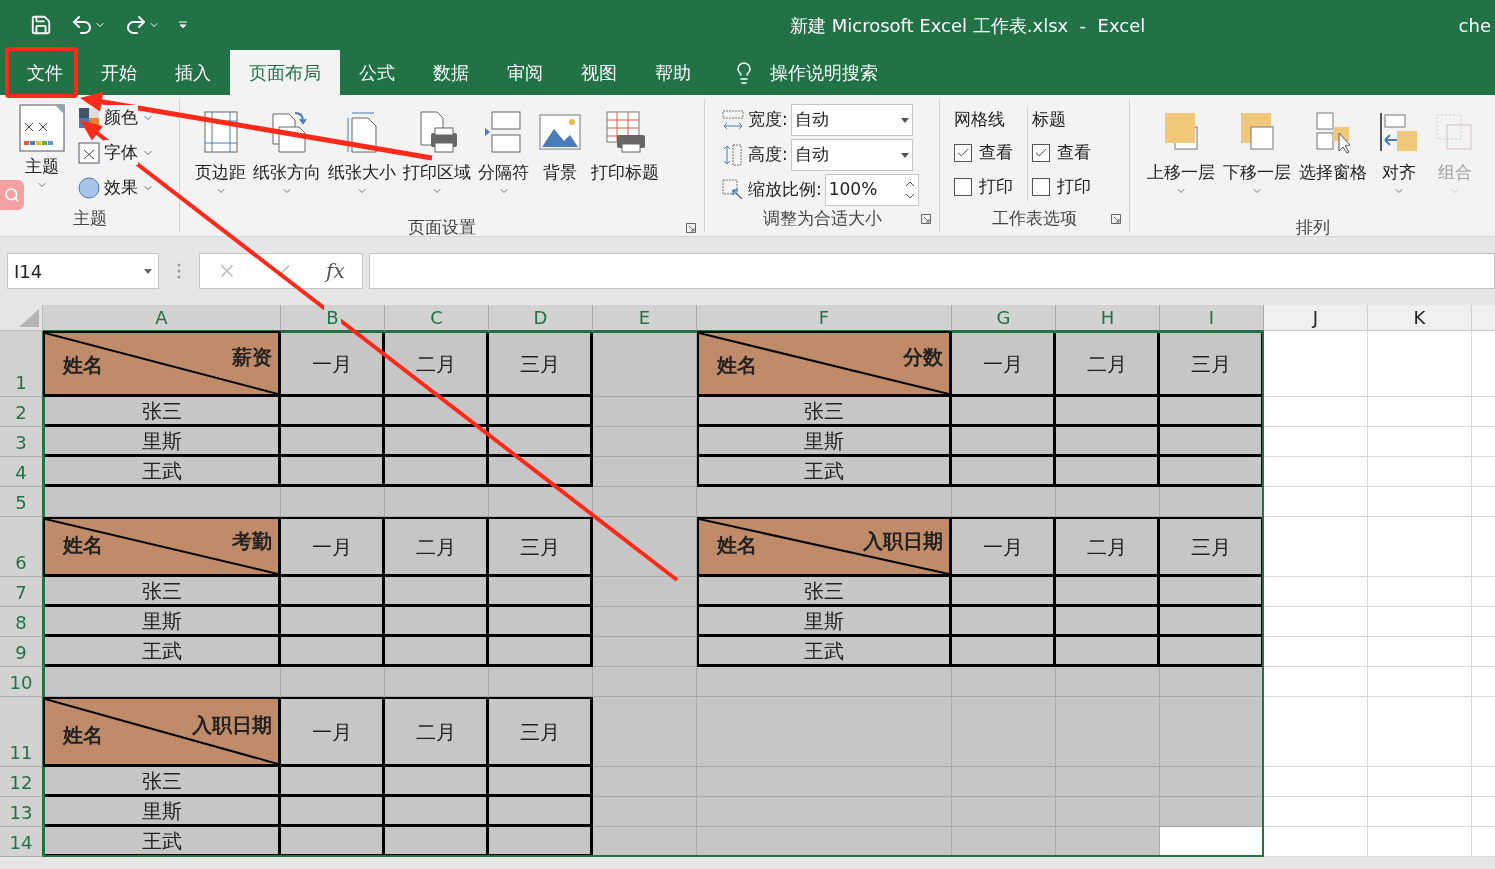  What do you see at coordinates (377, 72) in the screenshot?
I see `ribbon-tab: 公式` at bounding box center [377, 72].